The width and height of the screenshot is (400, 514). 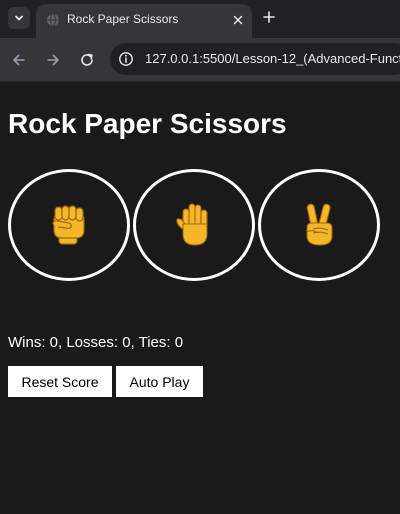 I want to click on back-arrow-icon, so click(x=19, y=60).